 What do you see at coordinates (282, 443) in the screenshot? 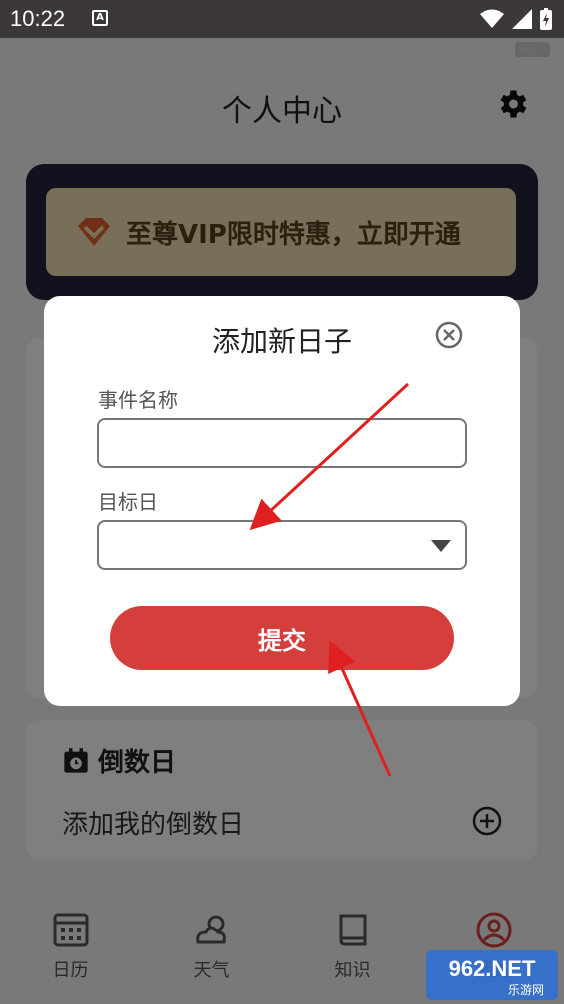
I see `event-name-input` at bounding box center [282, 443].